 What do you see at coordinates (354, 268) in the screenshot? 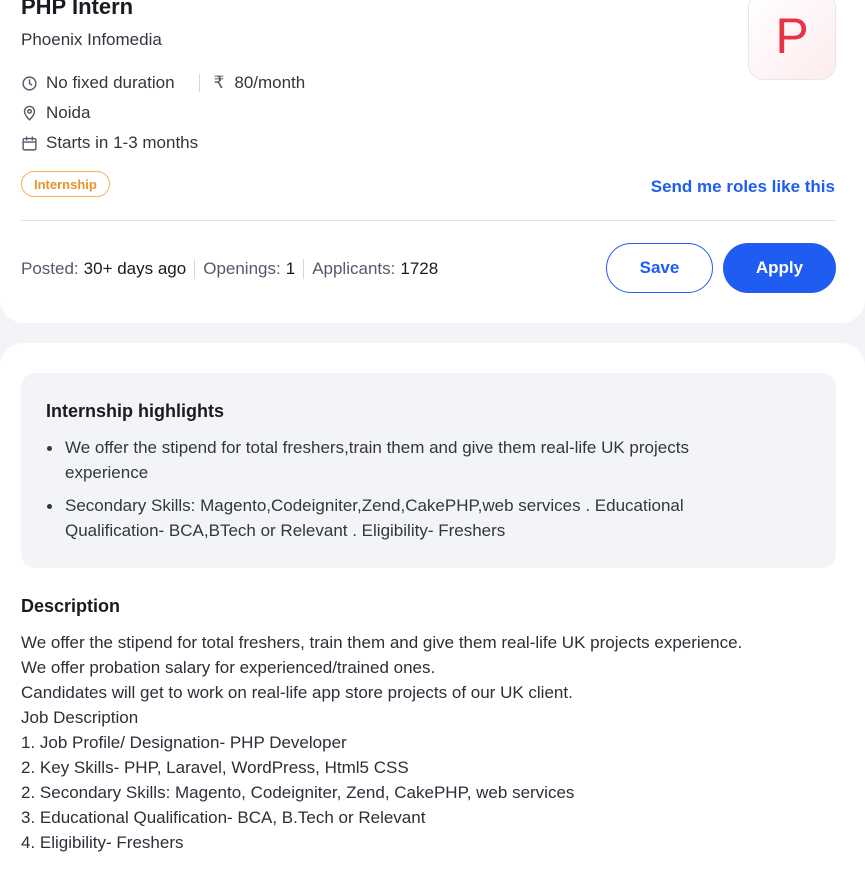
I see `applicants-label: Applicants:` at bounding box center [354, 268].